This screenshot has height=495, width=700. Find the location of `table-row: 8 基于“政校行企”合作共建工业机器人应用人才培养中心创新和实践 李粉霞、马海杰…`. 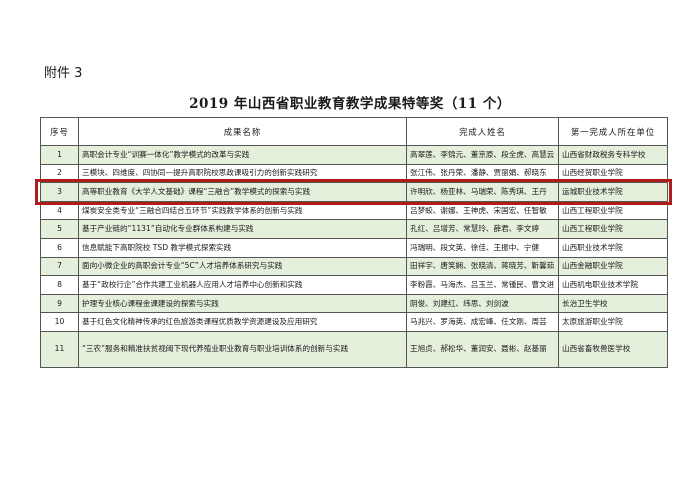

table-row: 8 基于“政校行企”合作共建工业机器人应用人才培养中心创新和实践 李粉霞、马海杰… is located at coordinates (354, 285).